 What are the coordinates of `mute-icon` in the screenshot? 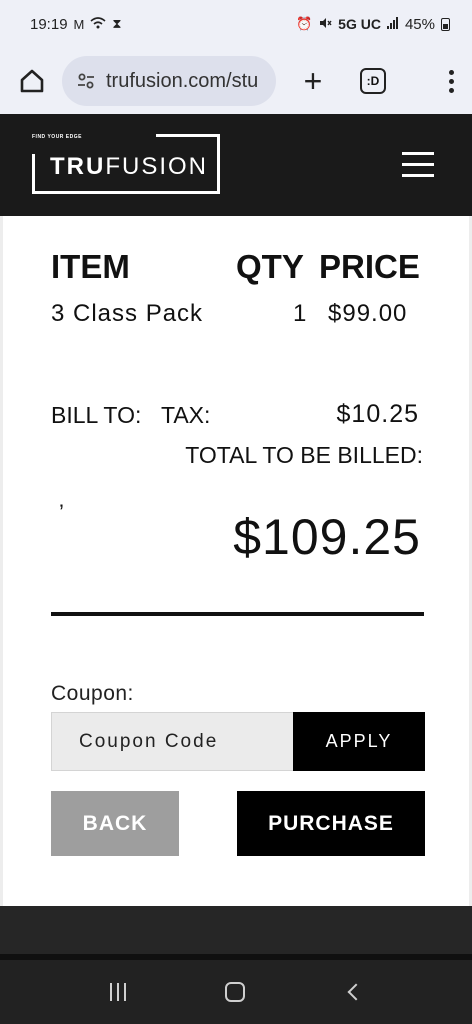 It's located at (325, 24).